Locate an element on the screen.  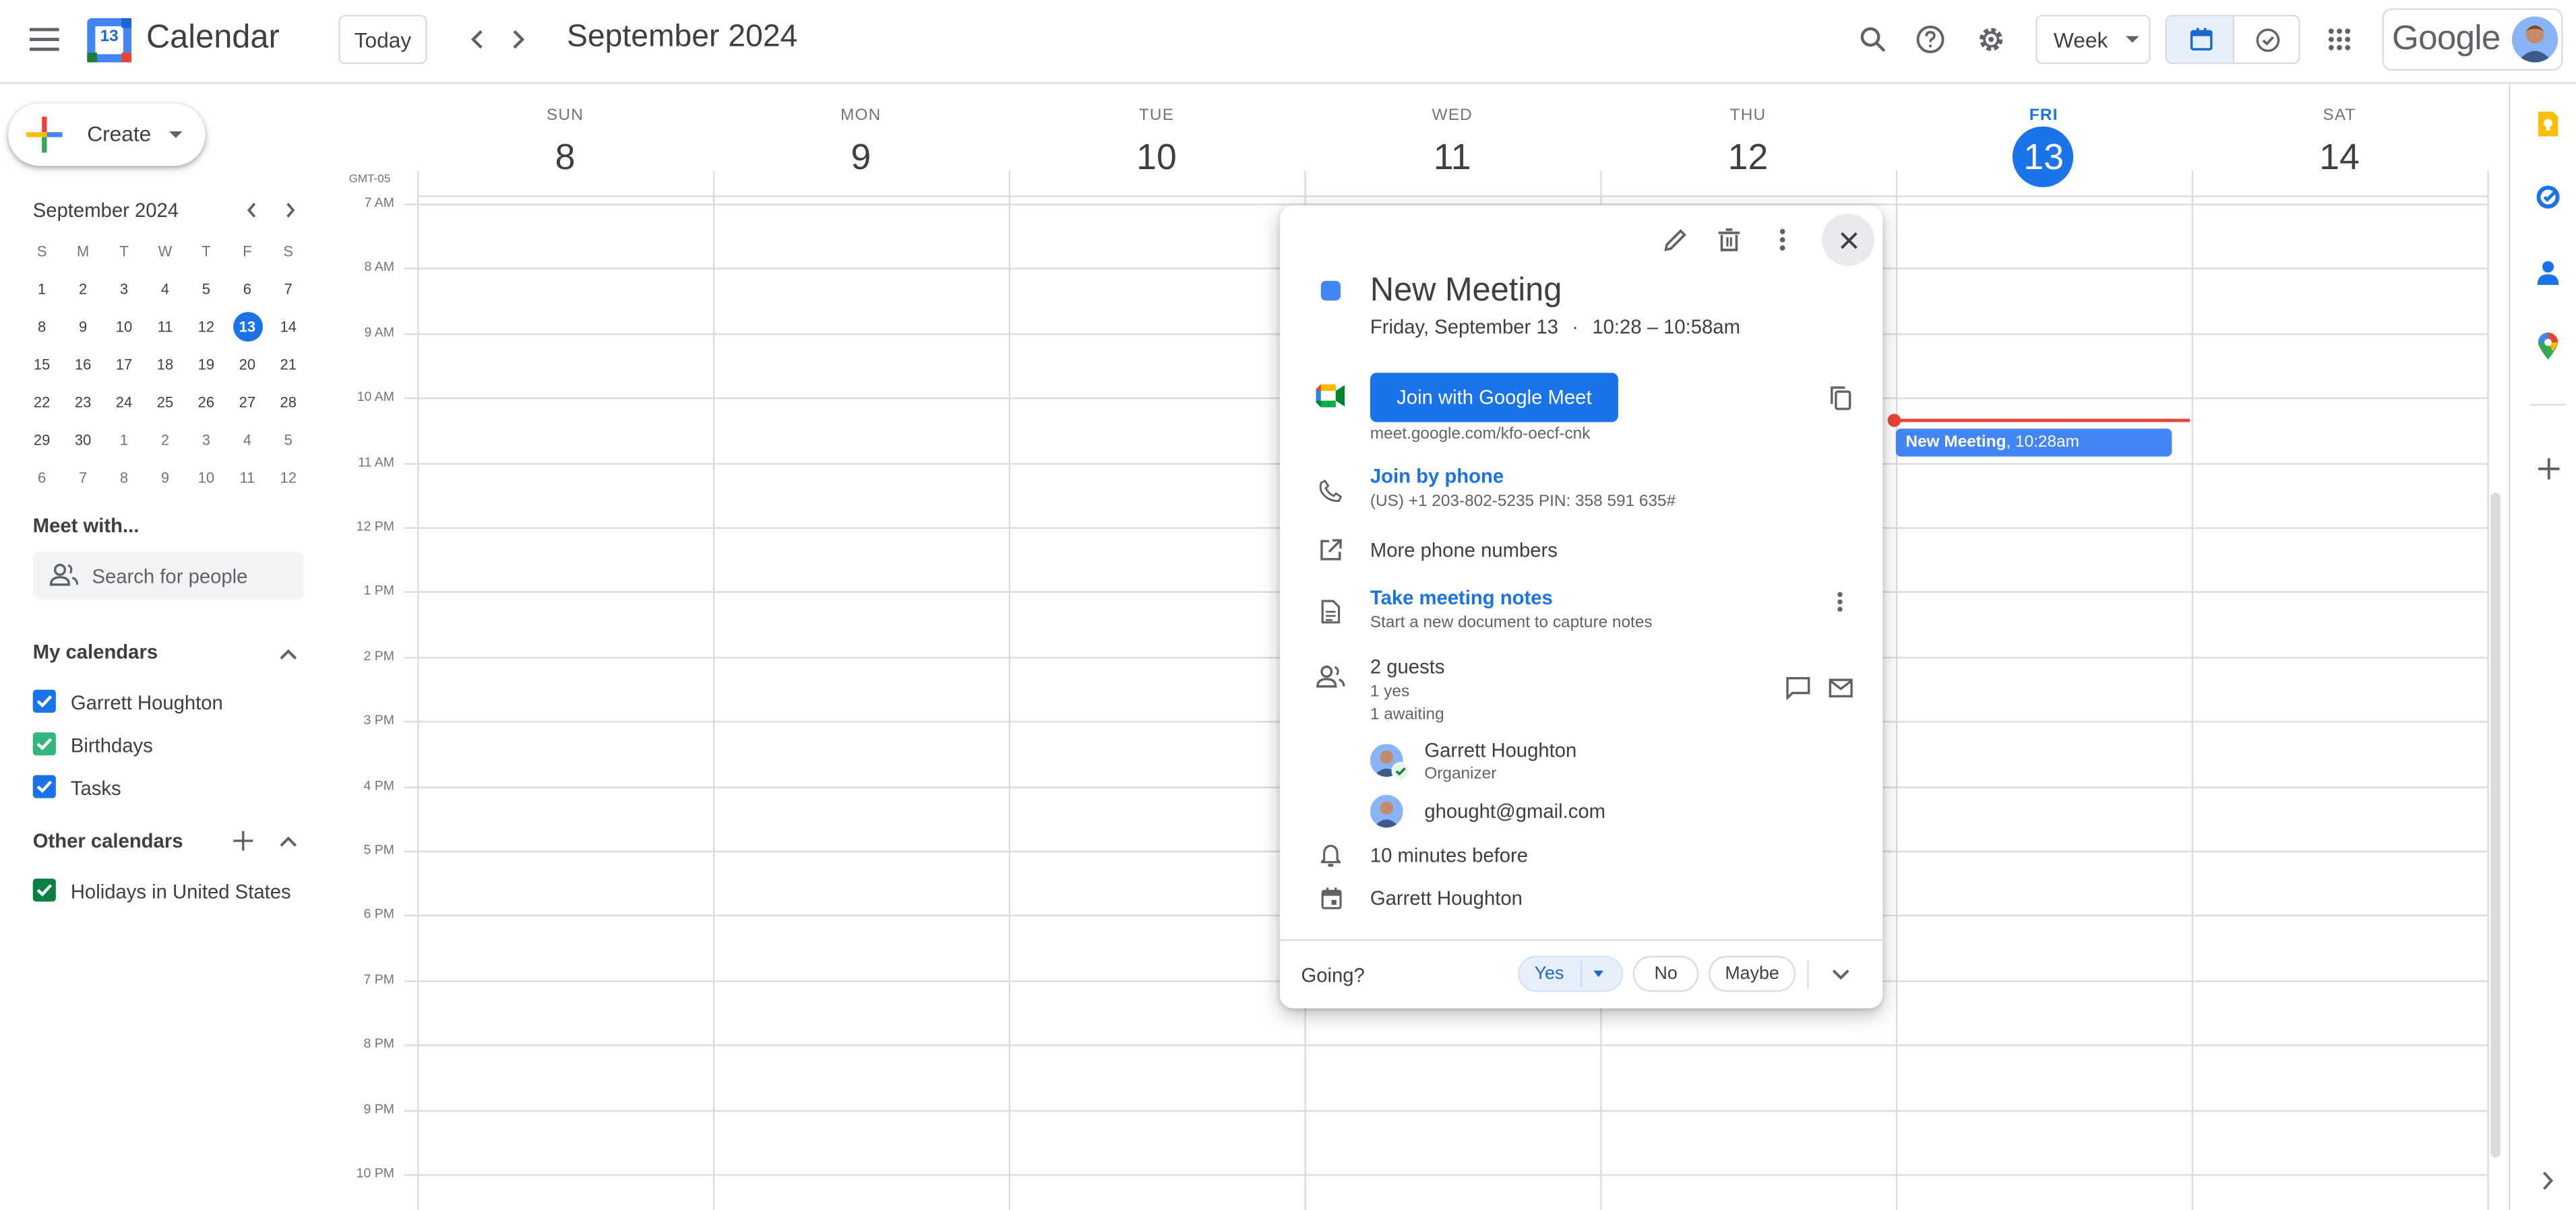
chat-guests-icon is located at coordinates (1798, 688).